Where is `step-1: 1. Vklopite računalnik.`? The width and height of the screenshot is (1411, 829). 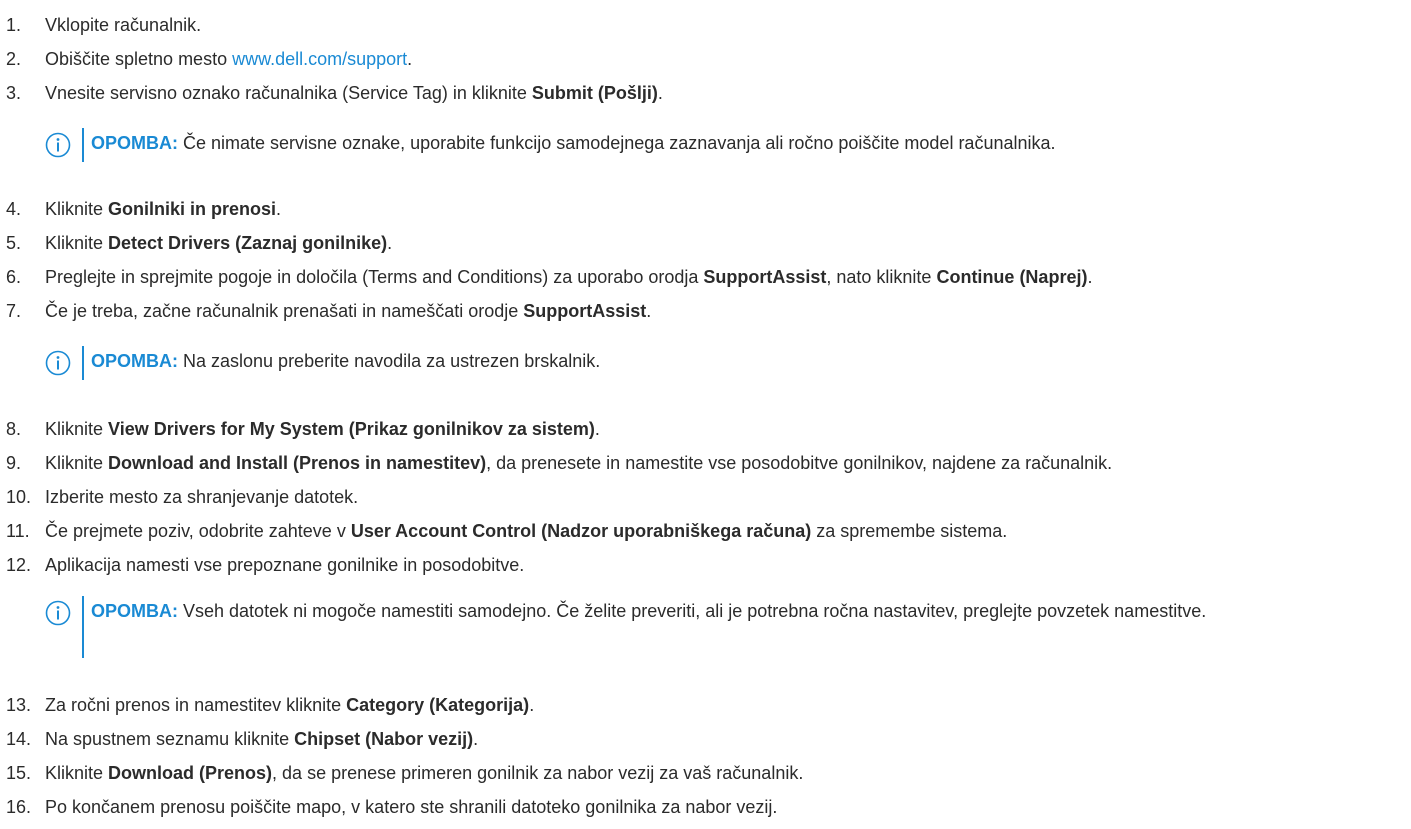 step-1: 1. Vklopite računalnik. is located at coordinates (705, 25).